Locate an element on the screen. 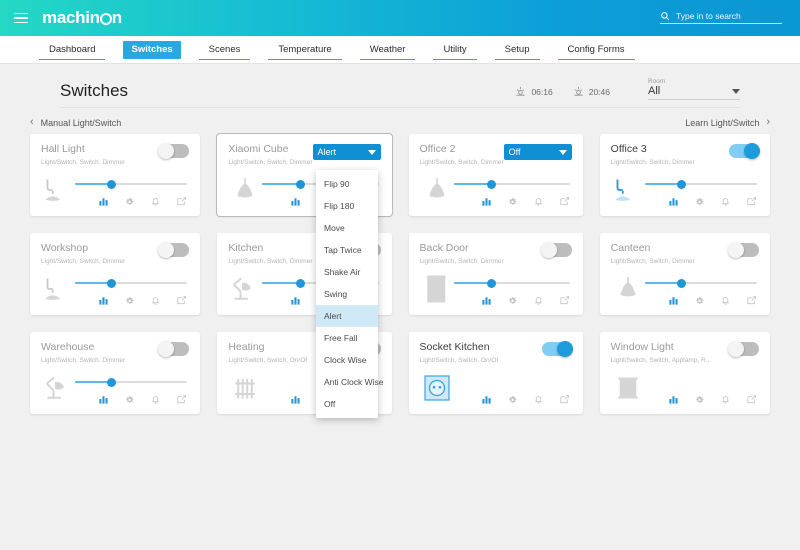  dropdown-option: Flip 180 is located at coordinates (347, 206).